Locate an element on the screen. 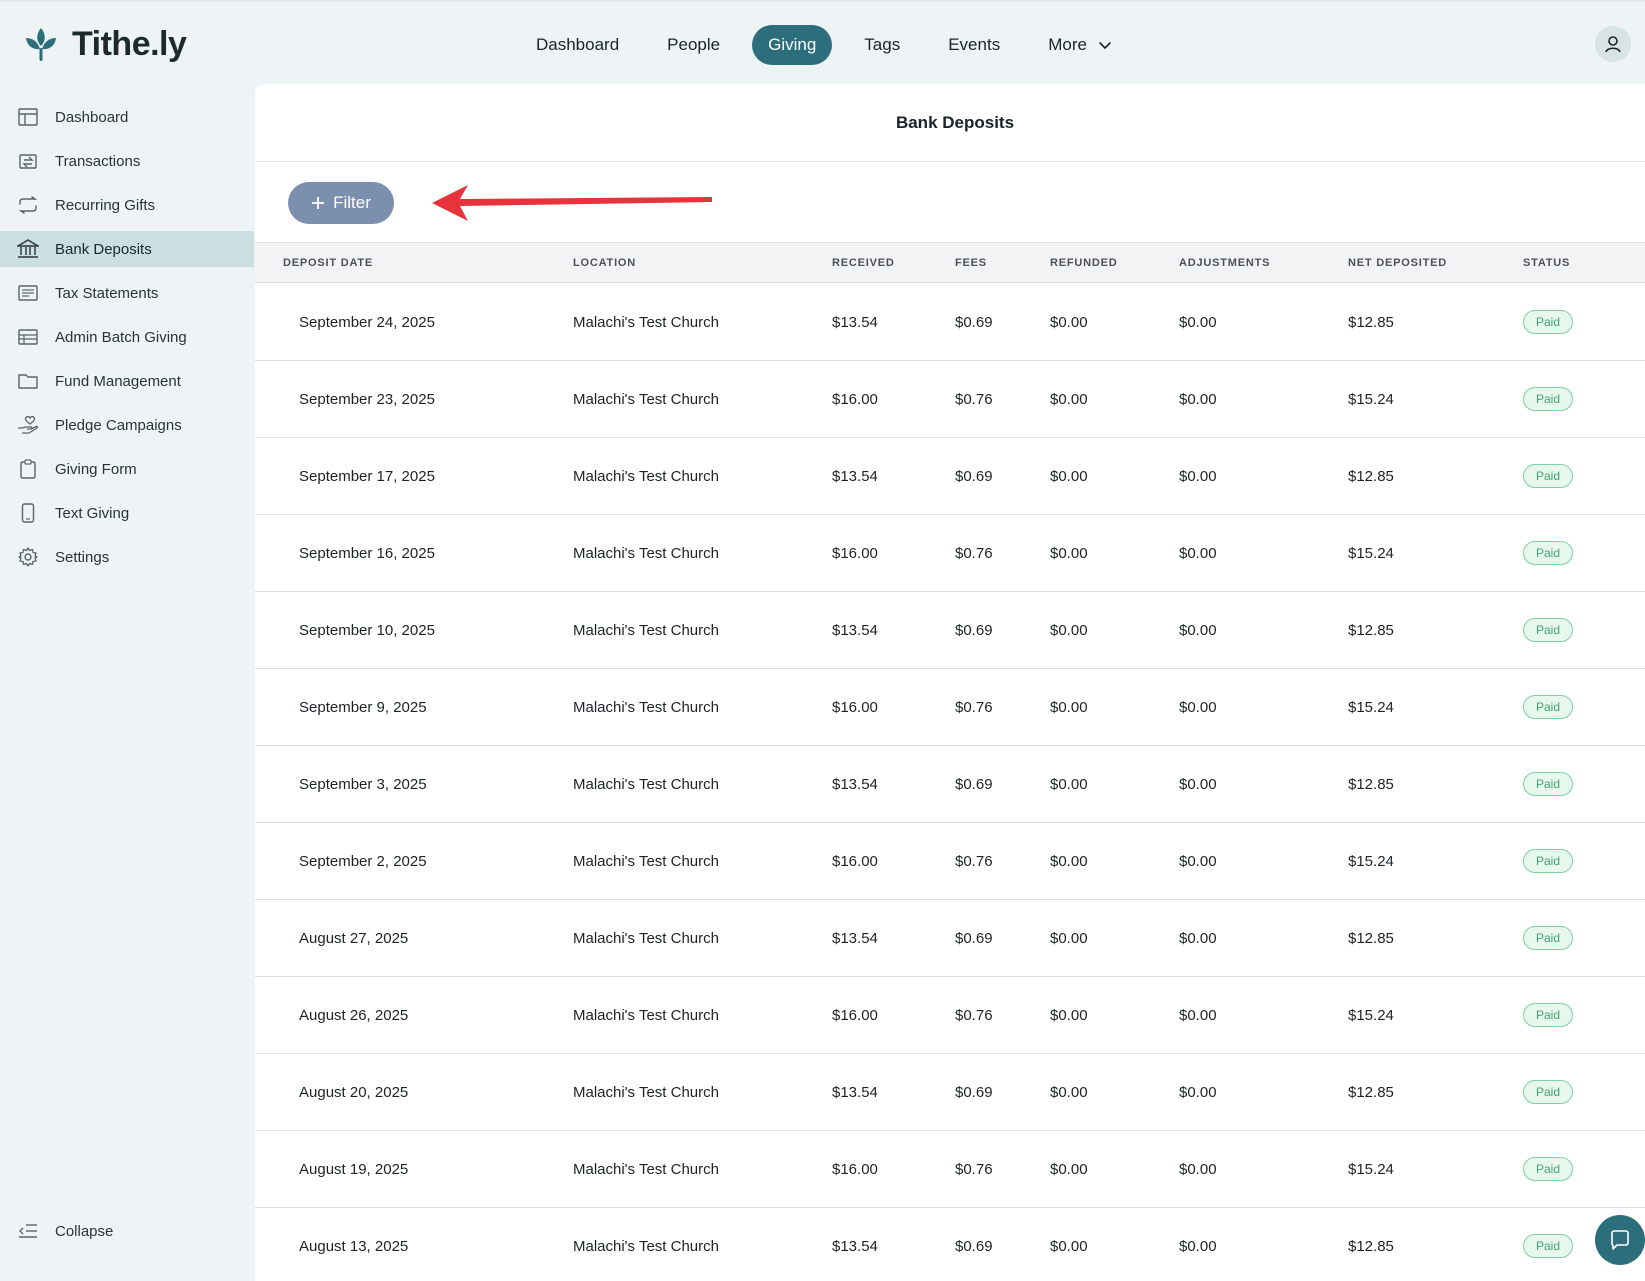 The width and height of the screenshot is (1645, 1281). gear-icon is located at coordinates (28, 557).